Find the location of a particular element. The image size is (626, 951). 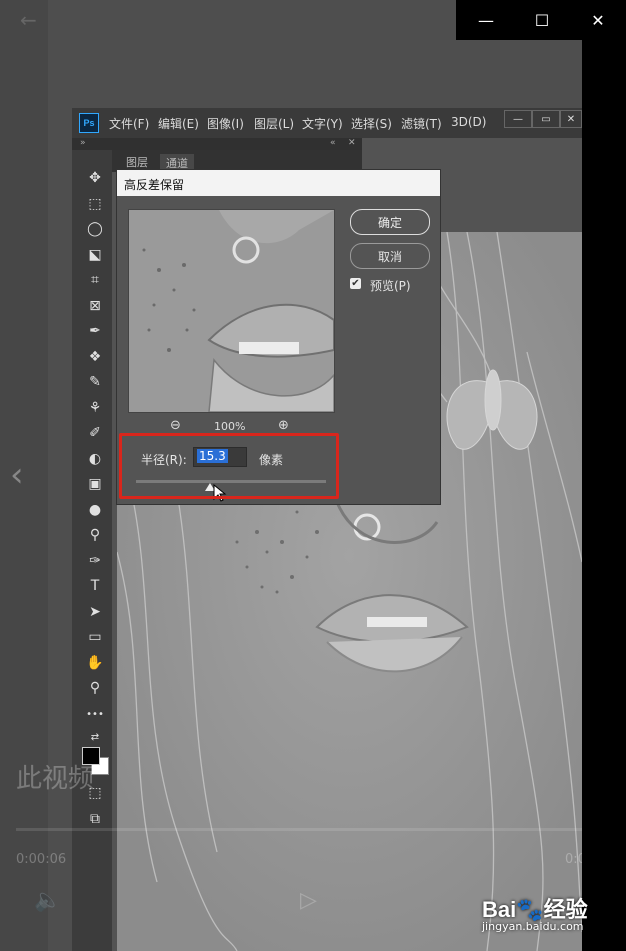

ps-restore-button: ▭ is located at coordinates (546, 119).